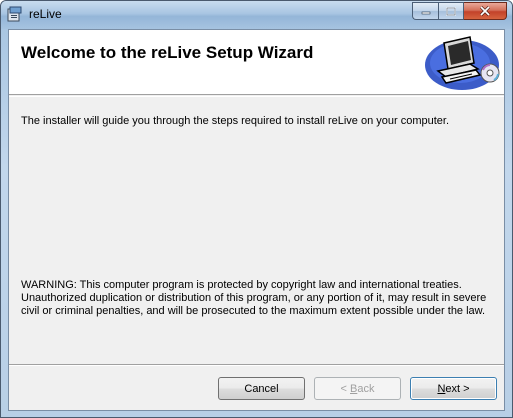 Image resolution: width=513 pixels, height=418 pixels. Describe the element at coordinates (366, 388) in the screenshot. I see `back-button-label: ack` at that location.